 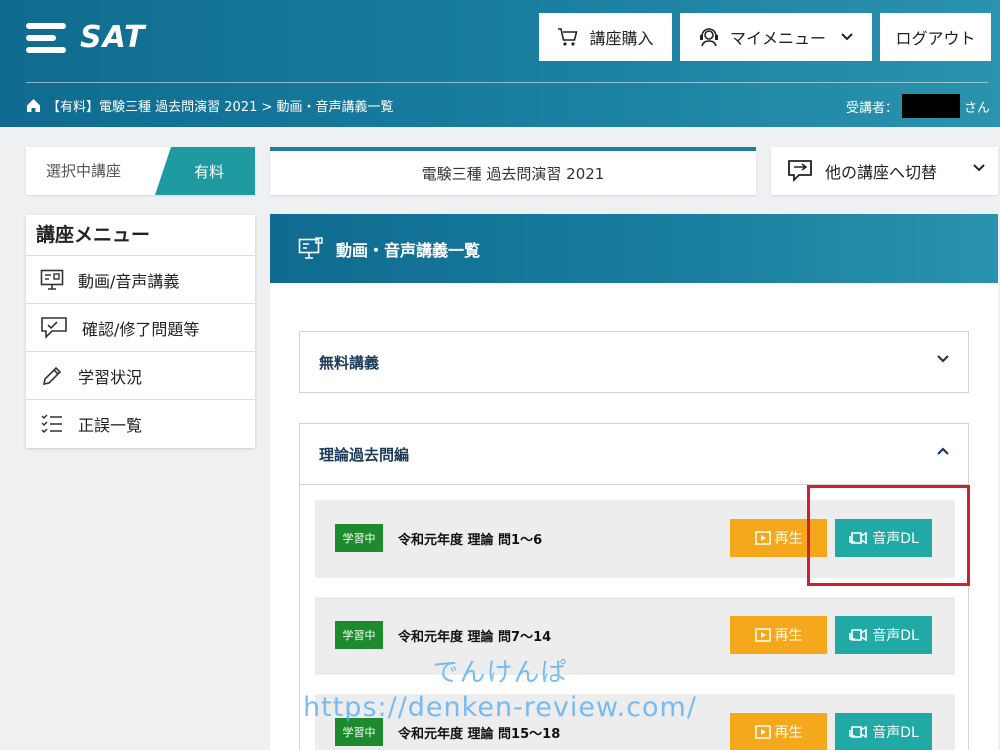 I want to click on sidebar-item-label: 動画/音声講義, so click(x=129, y=281).